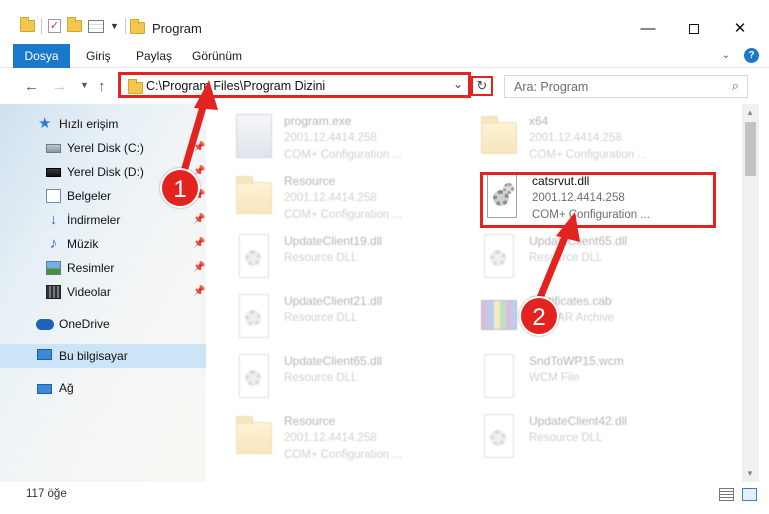 This screenshot has width=769, height=514. What do you see at coordinates (66, 388) in the screenshot?
I see `sidebar-item-label: Ağ` at bounding box center [66, 388].